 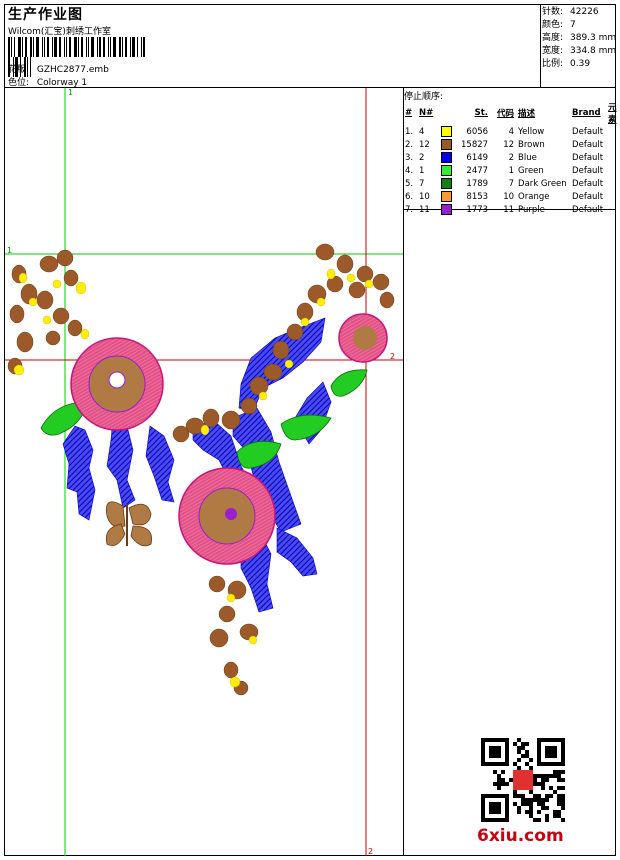 What do you see at coordinates (79, 57) in the screenshot?
I see `barcode` at bounding box center [79, 57].